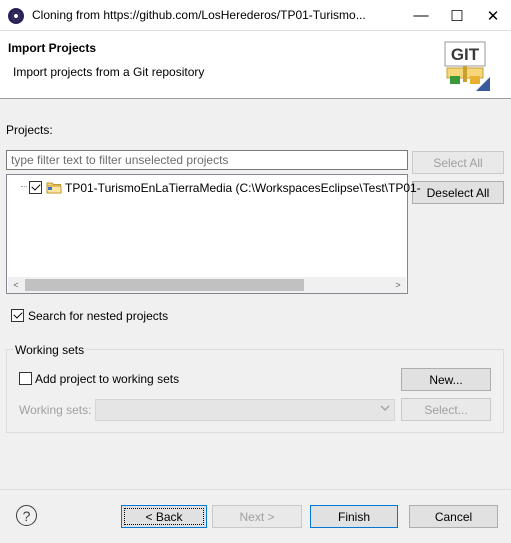 Image resolution: width=511 pixels, height=543 pixels. What do you see at coordinates (245, 410) in the screenshot?
I see `working-sets-dropdown` at bounding box center [245, 410].